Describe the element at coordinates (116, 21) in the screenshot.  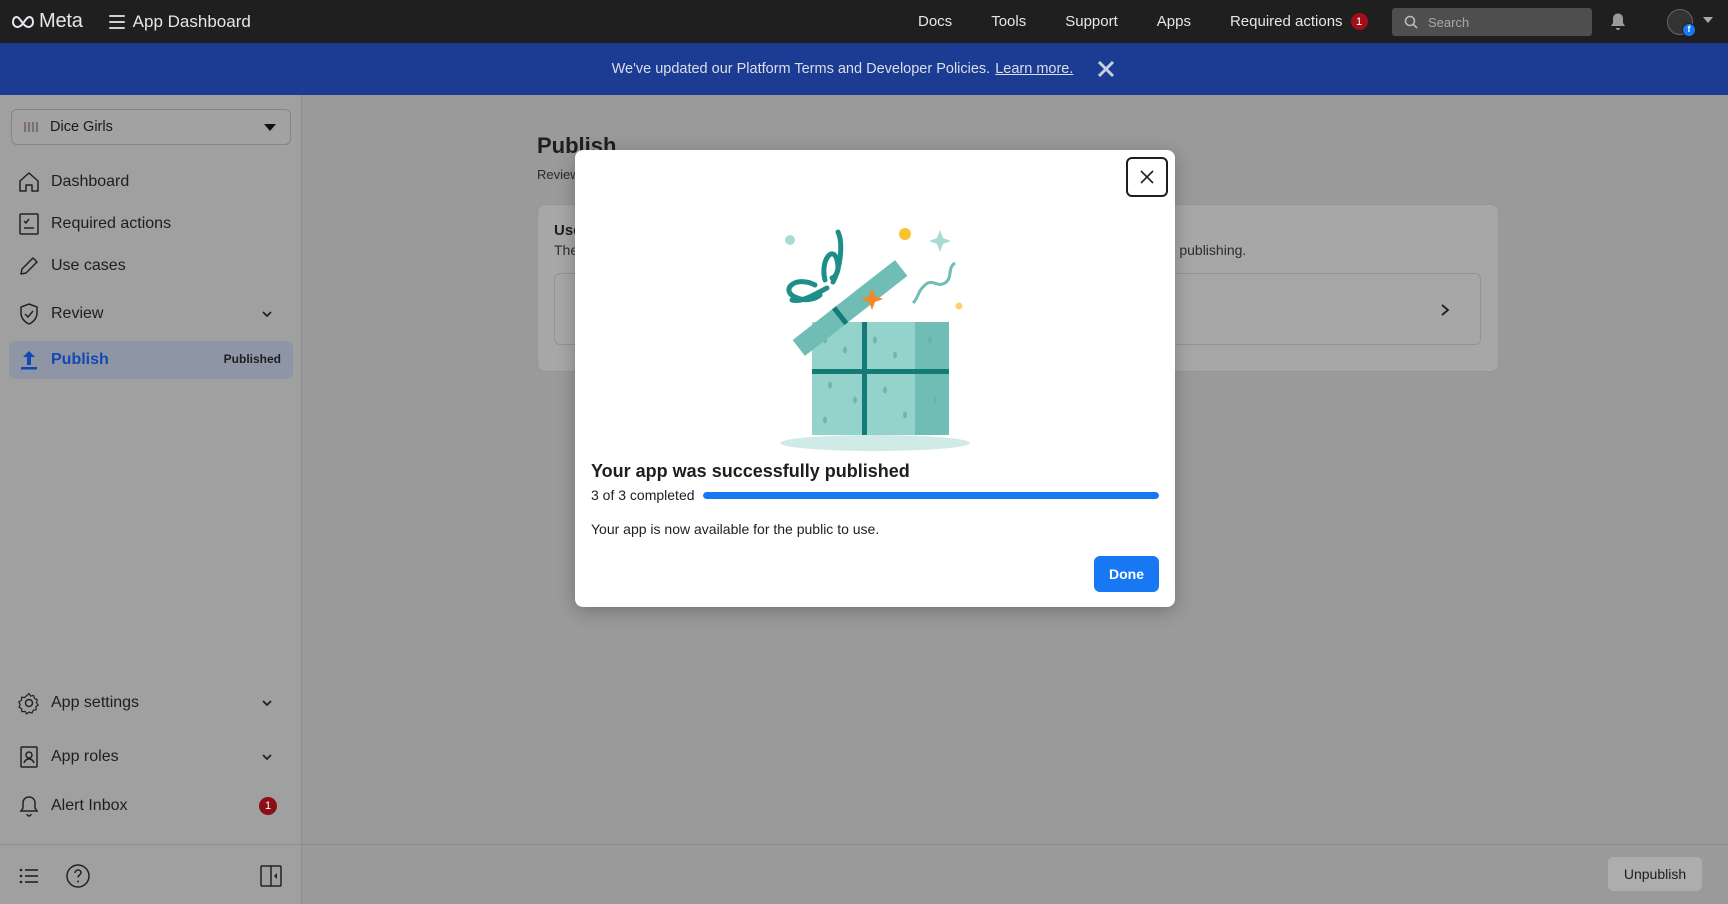
I see `hamburger-menu-icon` at that location.